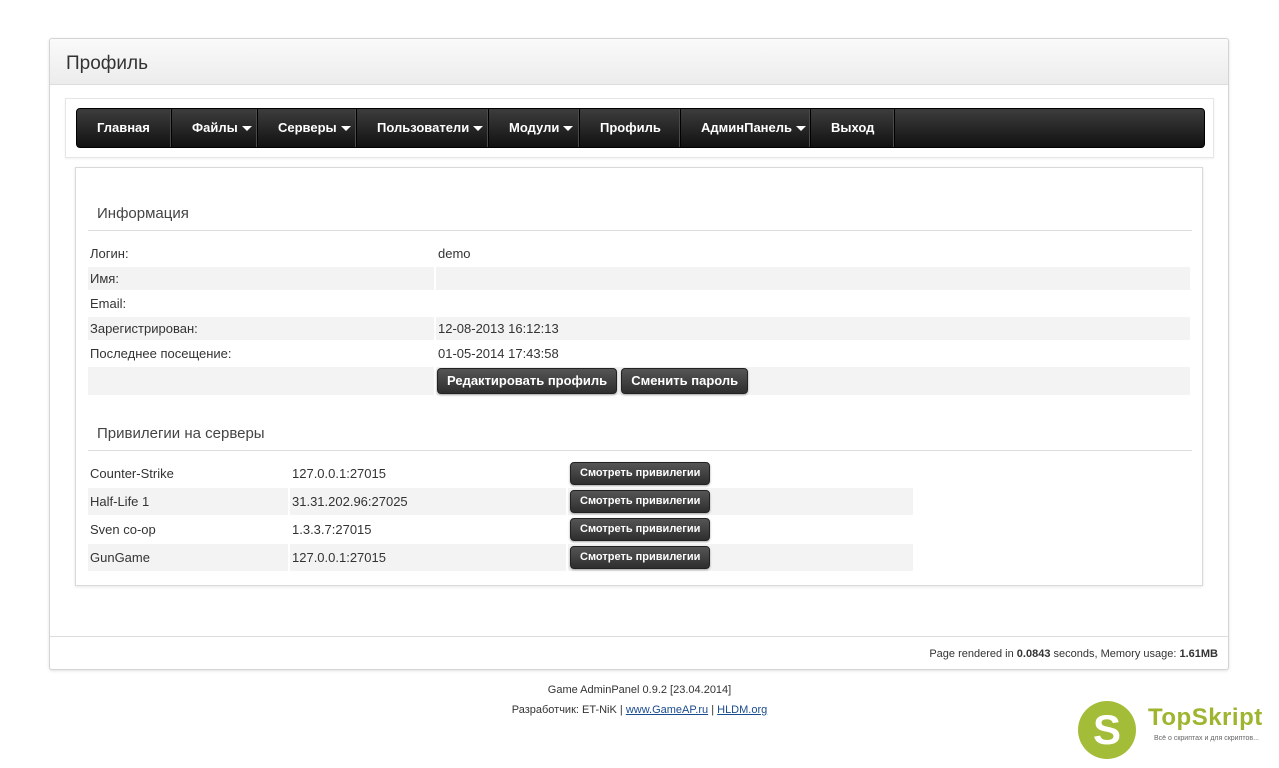  I want to click on info-label: Последнее посещение:, so click(161, 353).